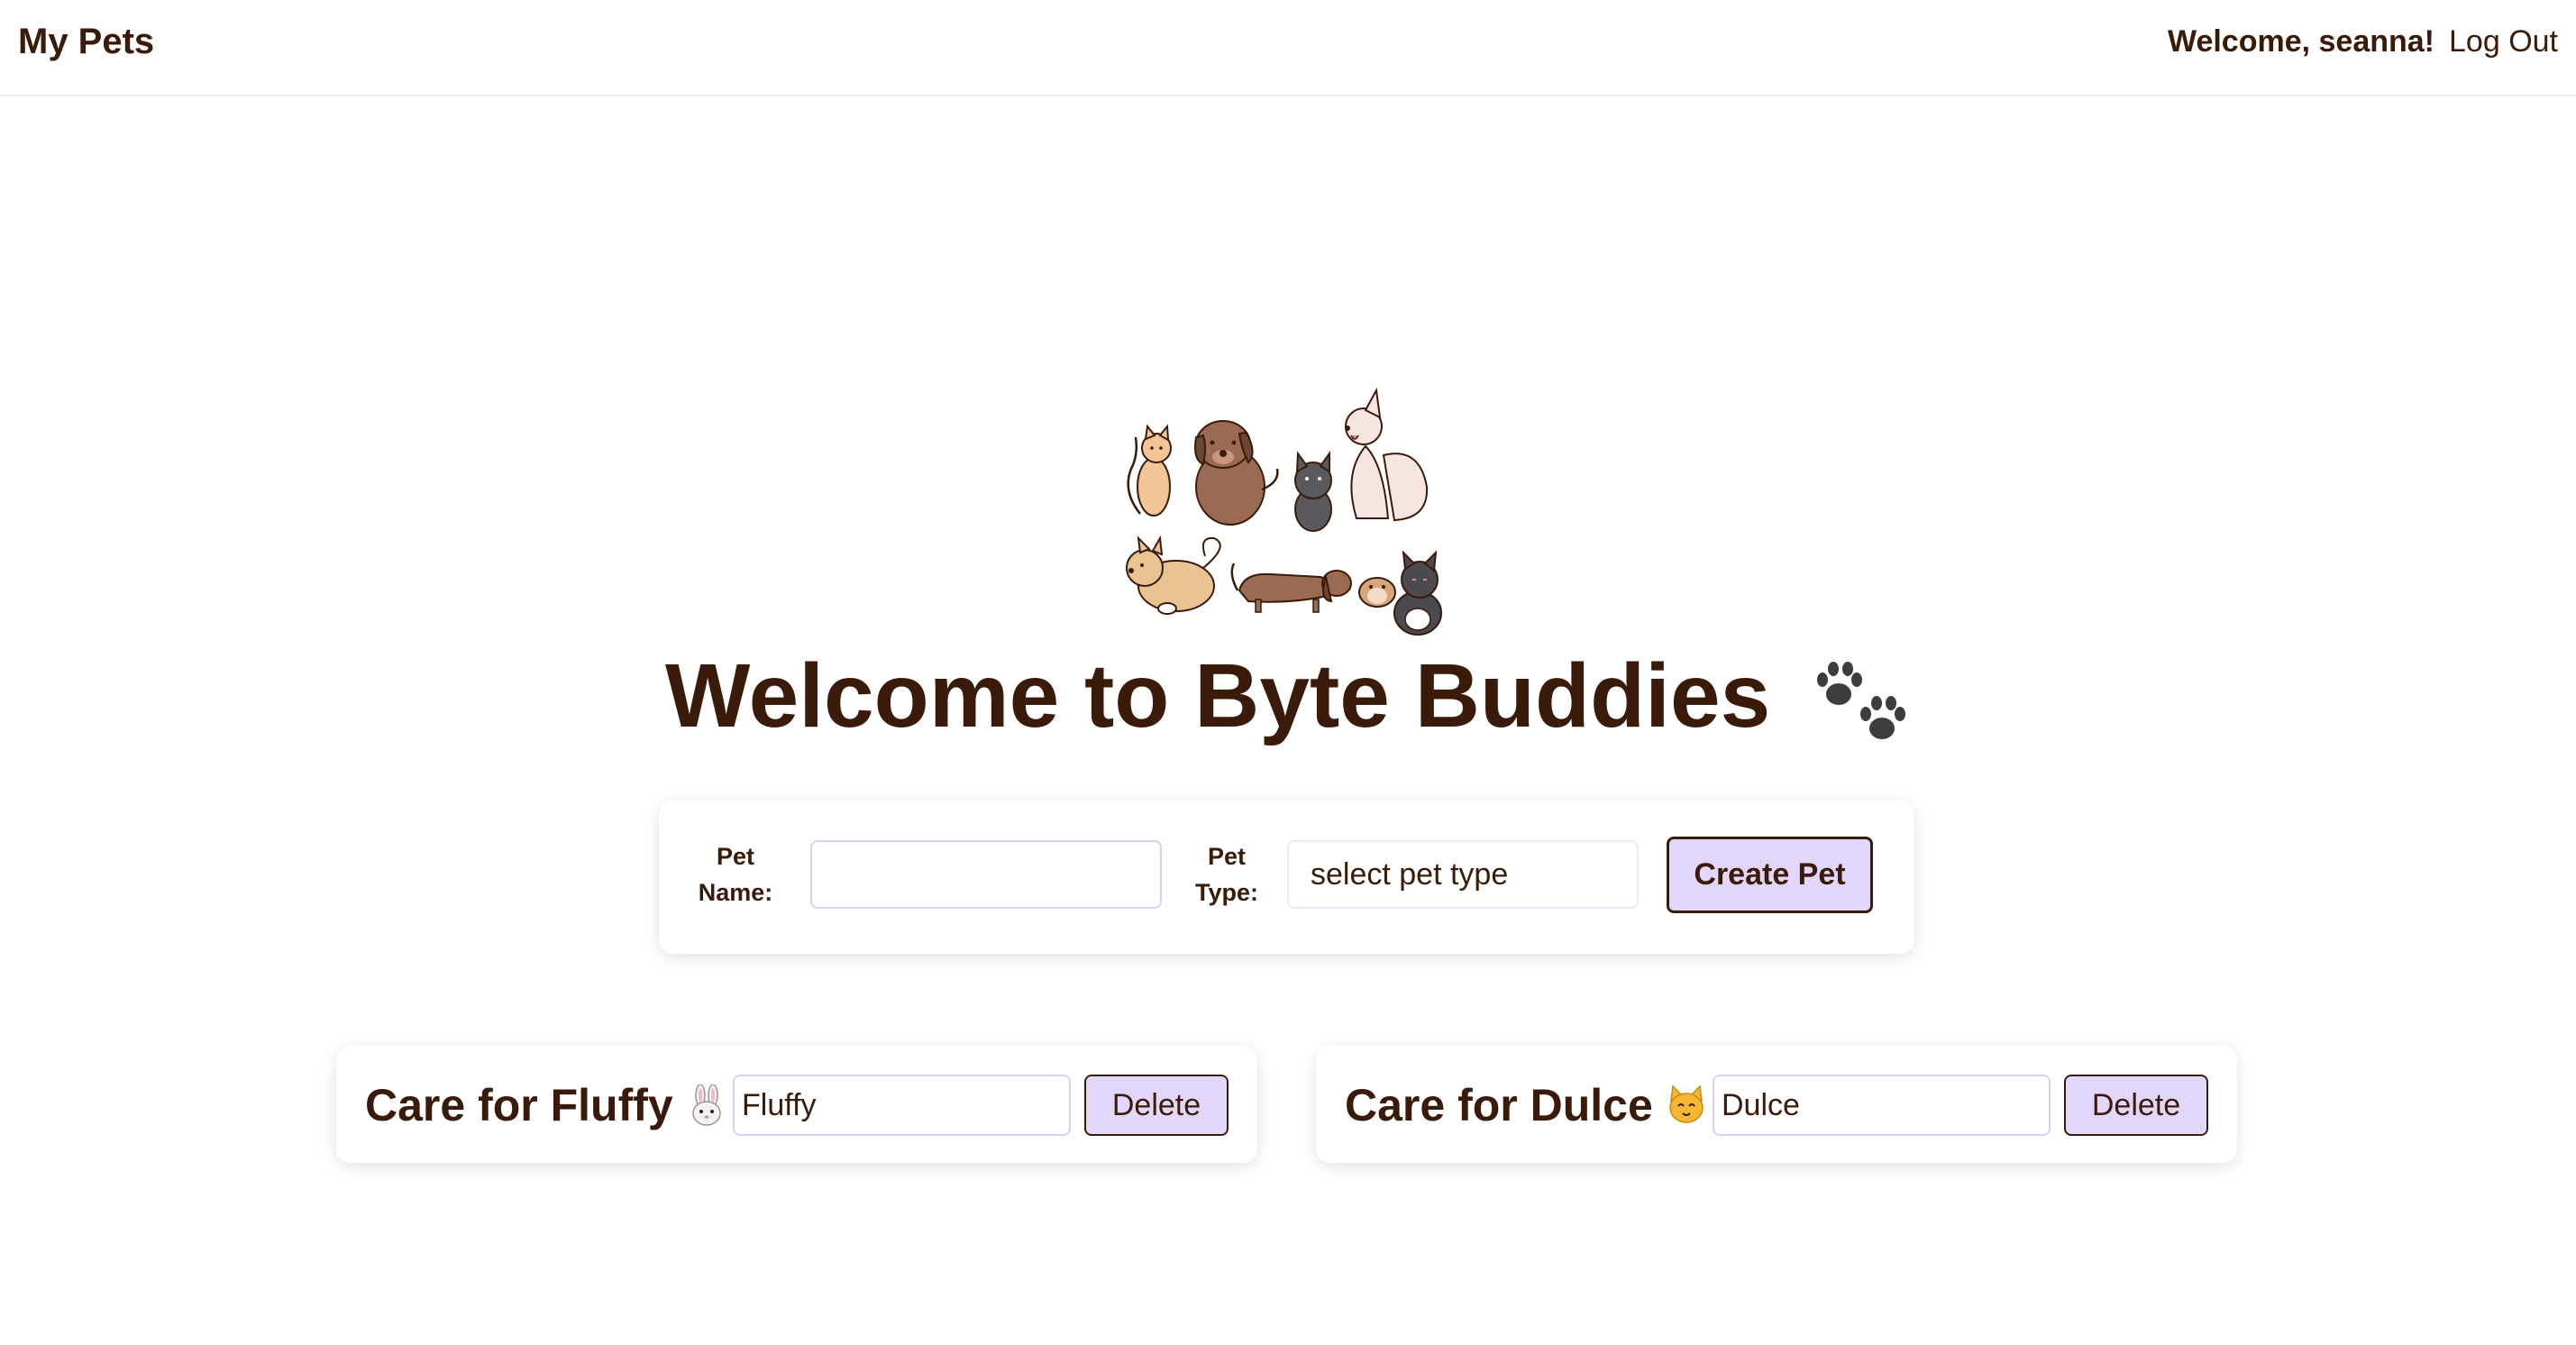 The image size is (2576, 1345). Describe the element at coordinates (1313, 491) in the screenshot. I see `grey-terrier-drawing` at that location.